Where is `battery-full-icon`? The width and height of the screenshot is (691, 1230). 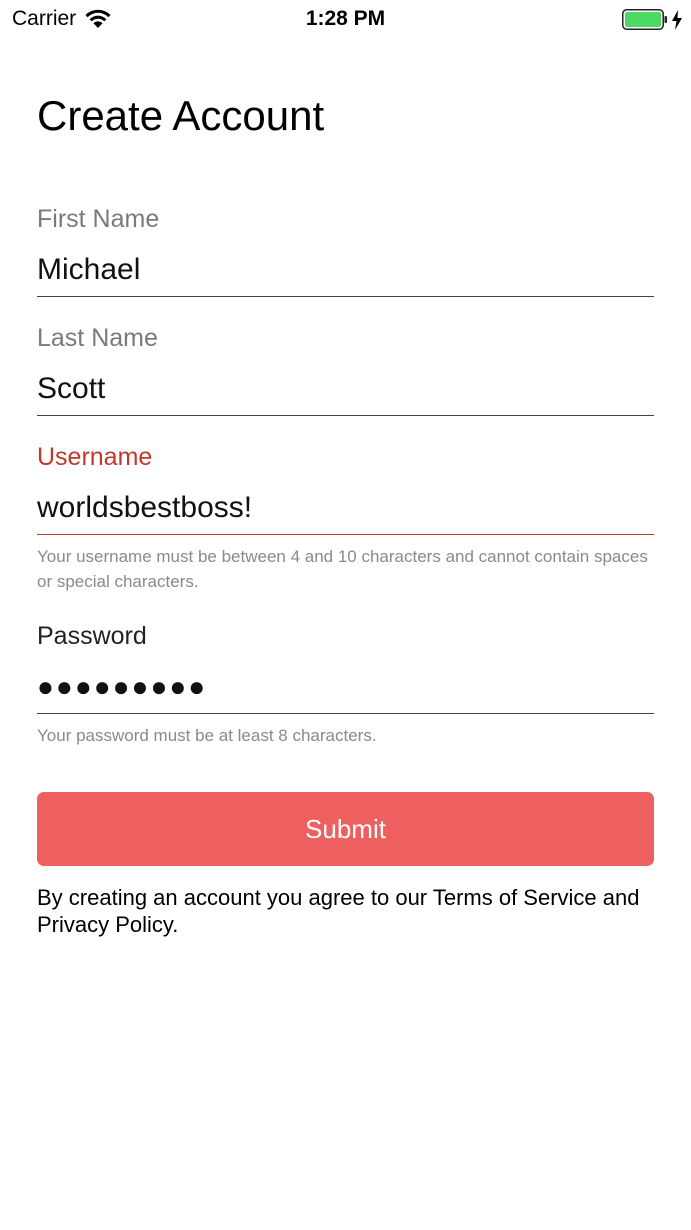
battery-full-icon is located at coordinates (644, 19).